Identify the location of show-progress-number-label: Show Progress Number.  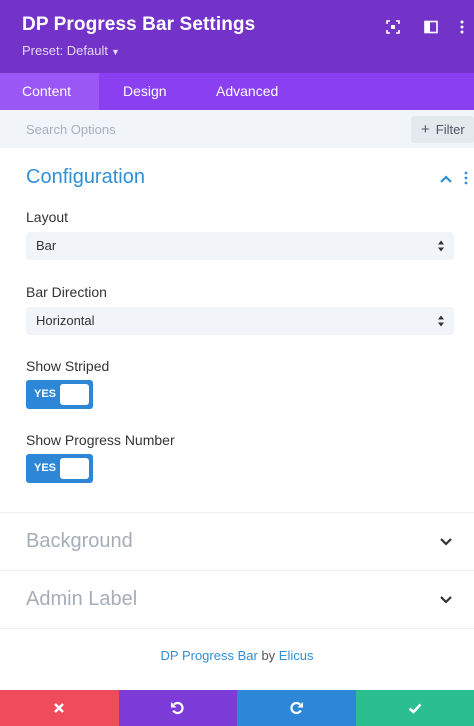
(100, 440).